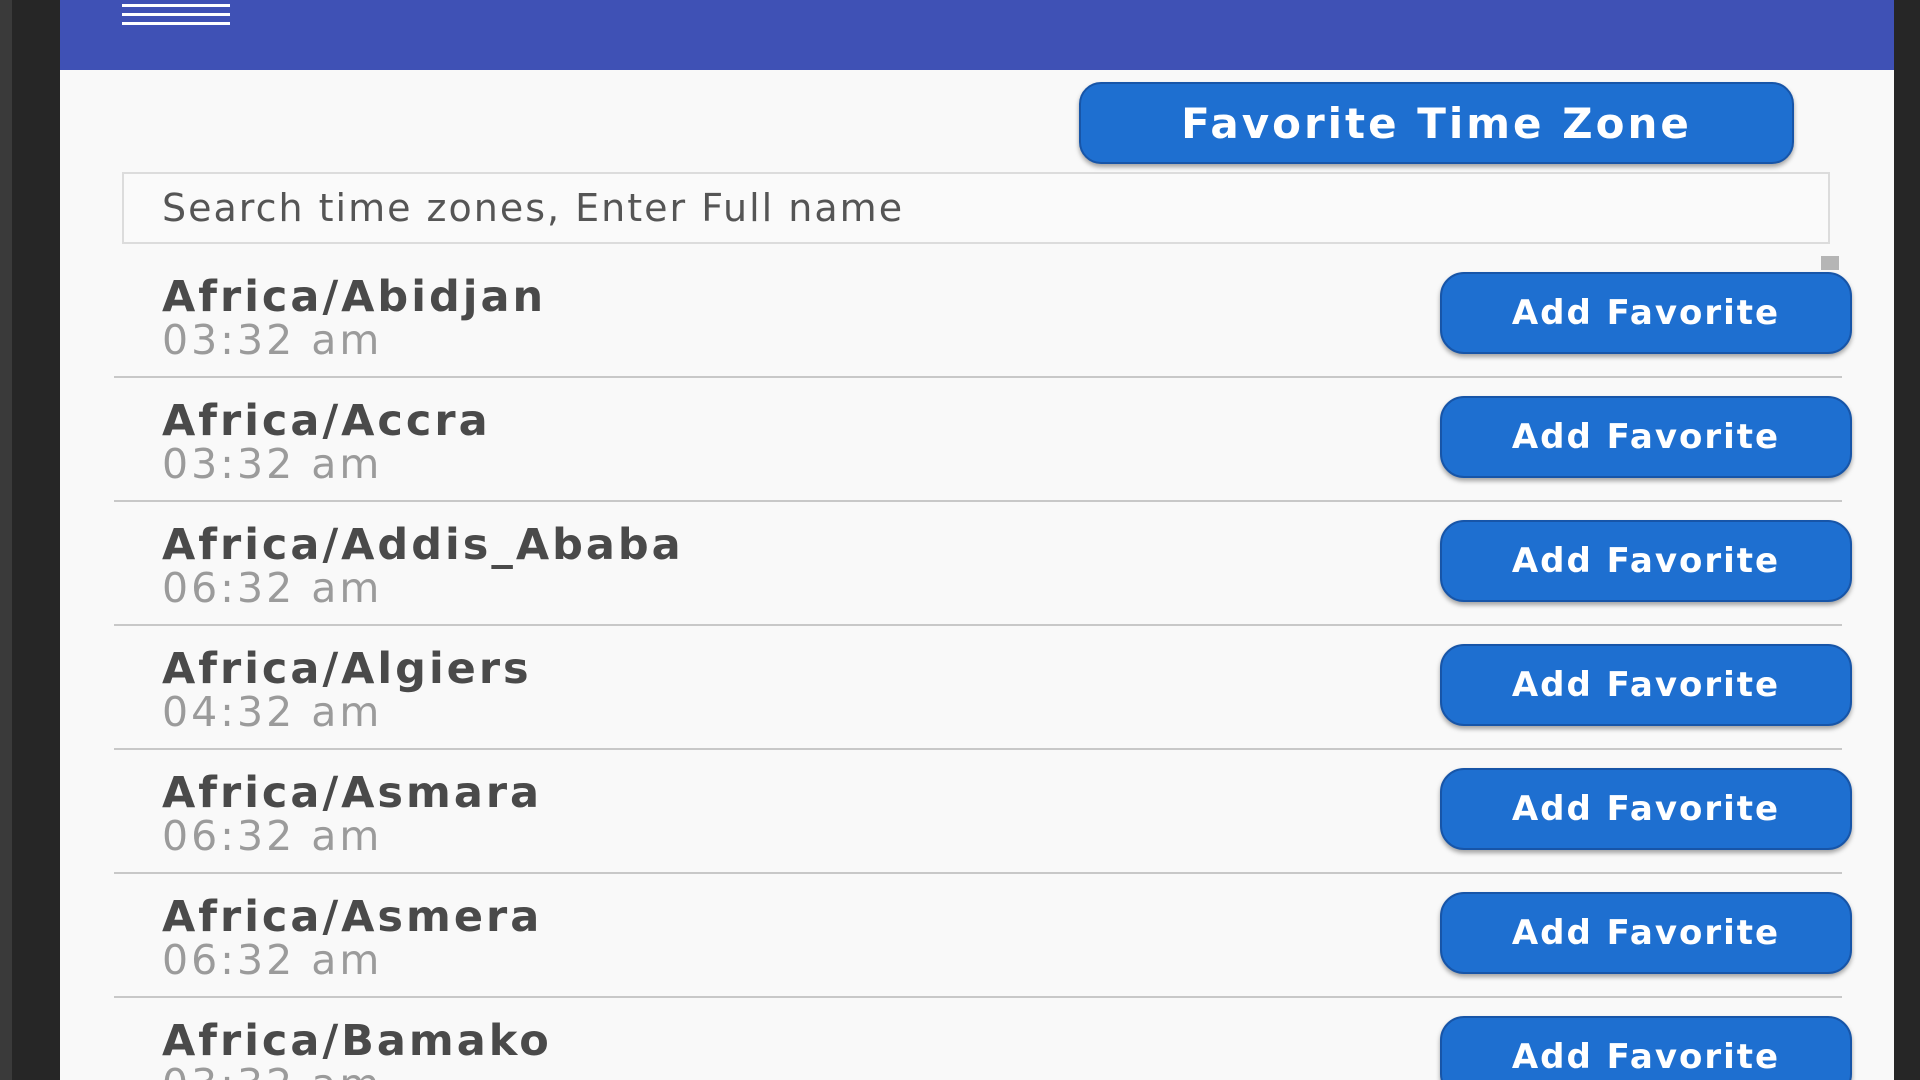 This screenshot has height=1080, width=1920. I want to click on timezone-name: Africa/Algiers, so click(347, 669).